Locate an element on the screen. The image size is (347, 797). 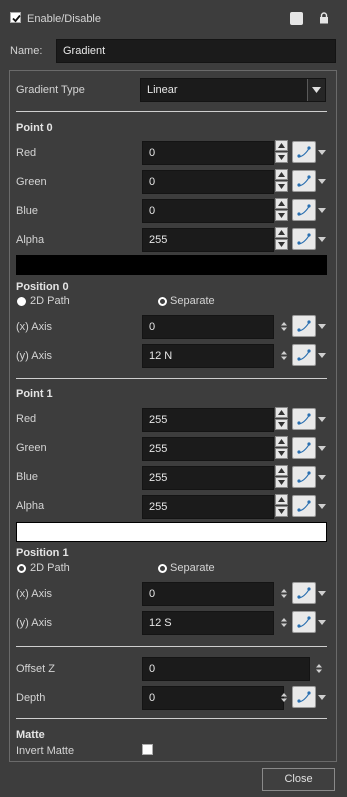
point1-alpha-stepper is located at coordinates (281, 506).